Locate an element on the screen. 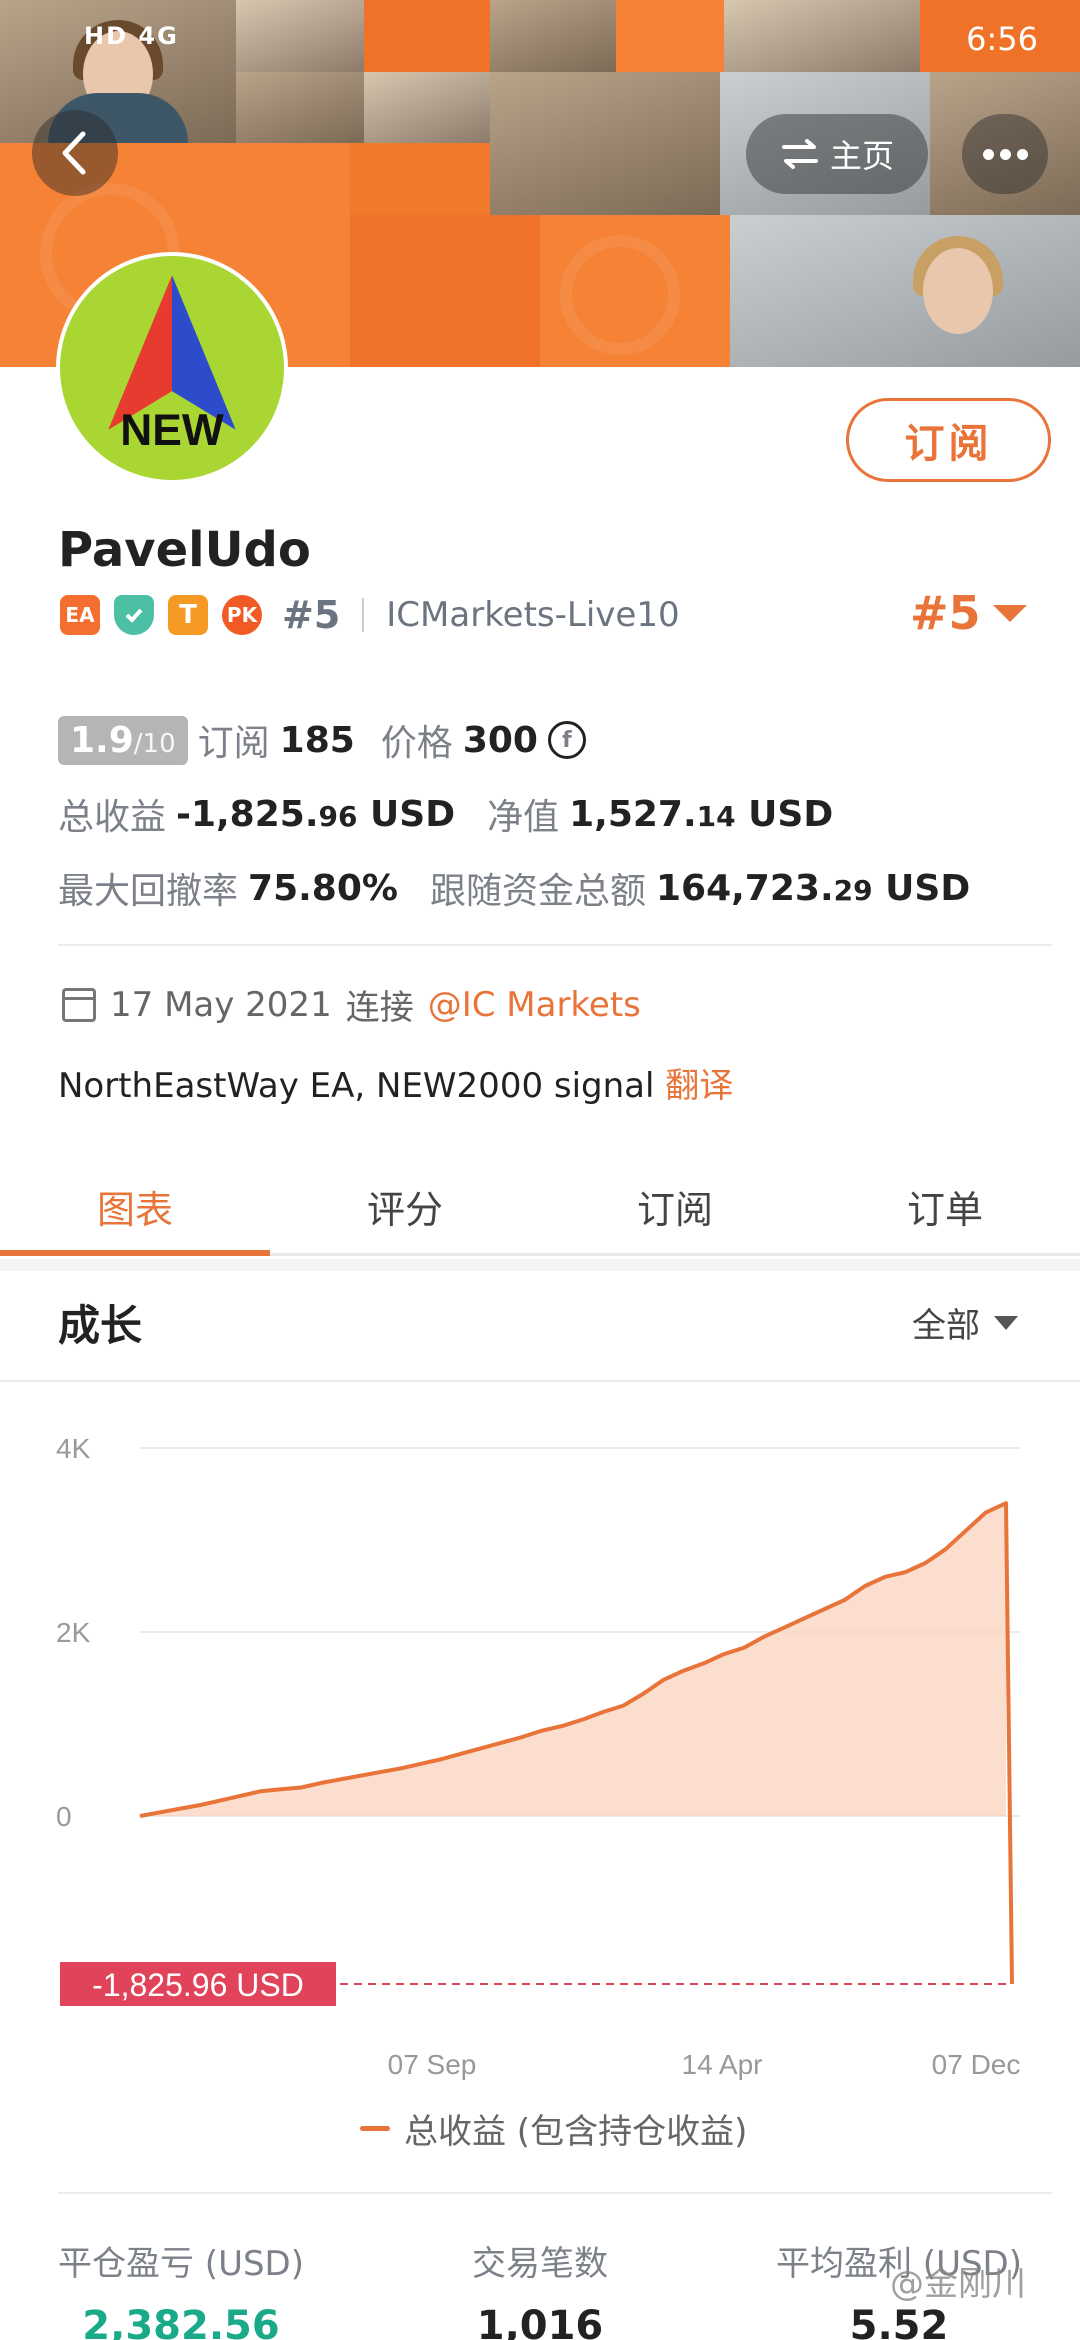 The image size is (1080, 2340). legend-label: 总收益 (包含持仓收益) is located at coordinates (576, 2132).